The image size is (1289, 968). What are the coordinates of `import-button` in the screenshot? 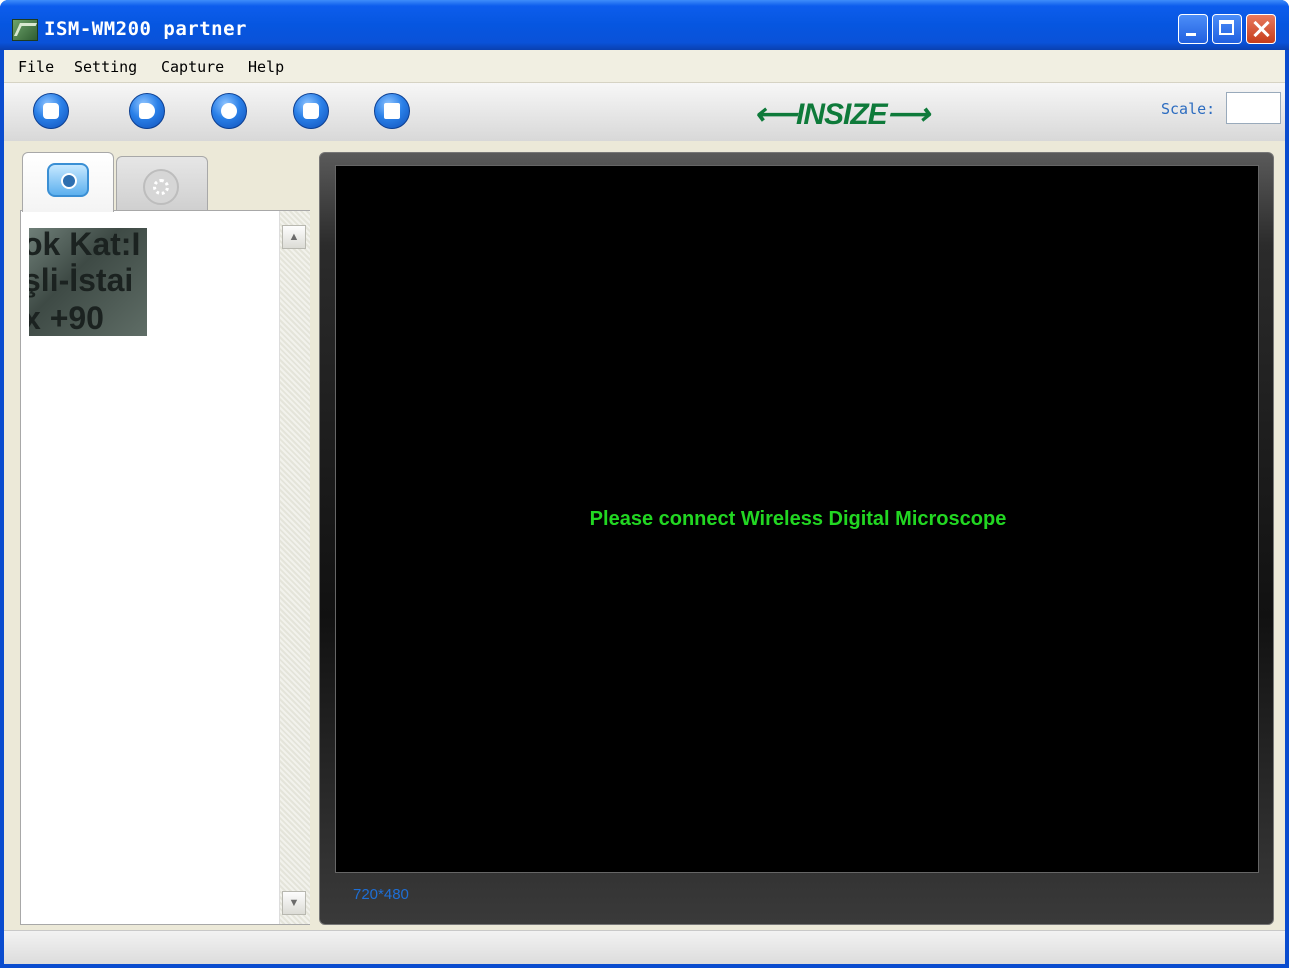 It's located at (311, 111).